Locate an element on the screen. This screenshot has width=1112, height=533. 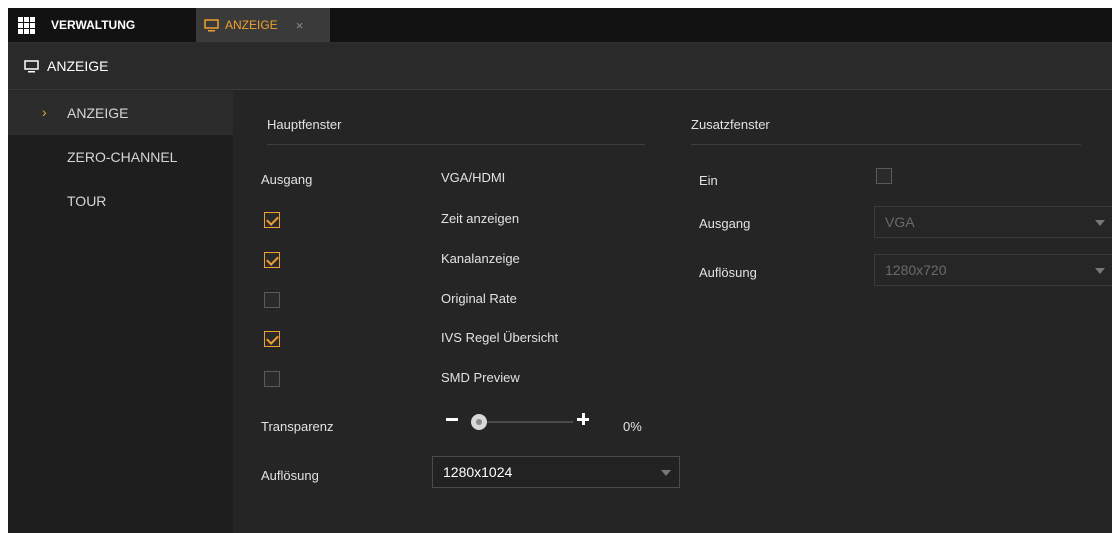
sidebar-item-anzeige: › ANZEIGE is located at coordinates (120, 113).